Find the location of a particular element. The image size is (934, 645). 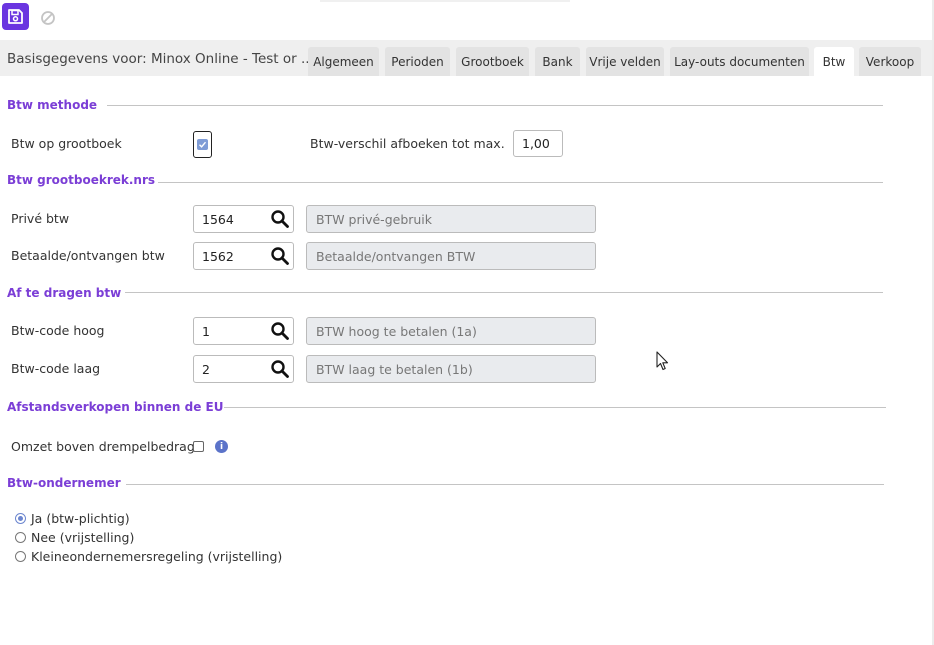

prive-btw-label: Privé btw is located at coordinates (40, 218).